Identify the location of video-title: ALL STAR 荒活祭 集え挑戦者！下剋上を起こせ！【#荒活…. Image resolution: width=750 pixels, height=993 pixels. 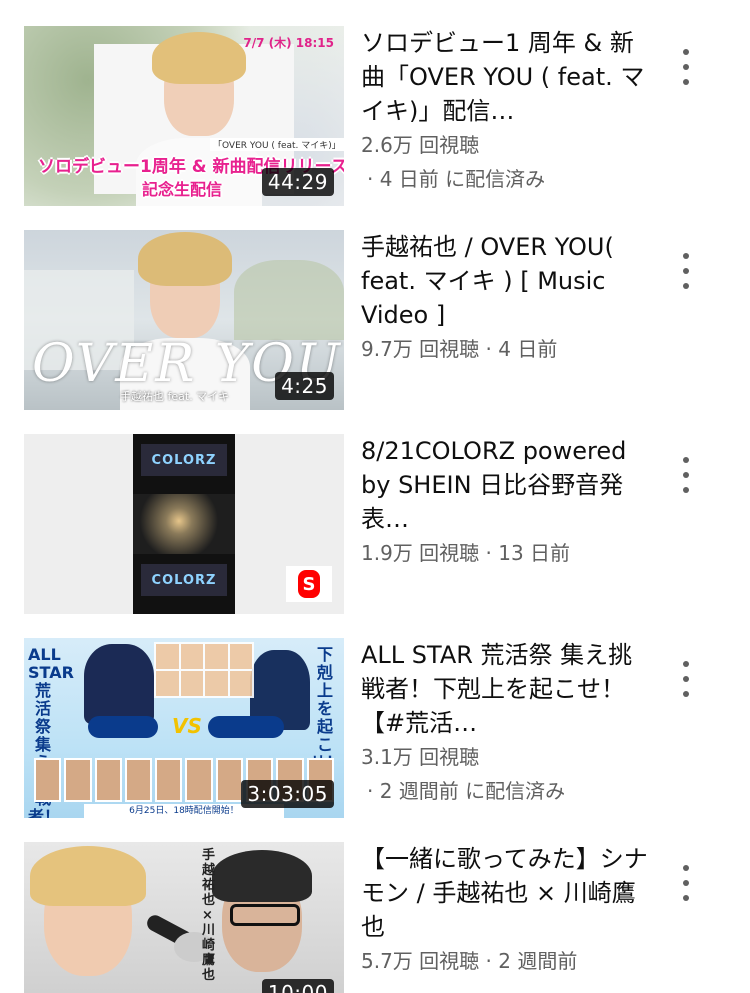
(506, 689).